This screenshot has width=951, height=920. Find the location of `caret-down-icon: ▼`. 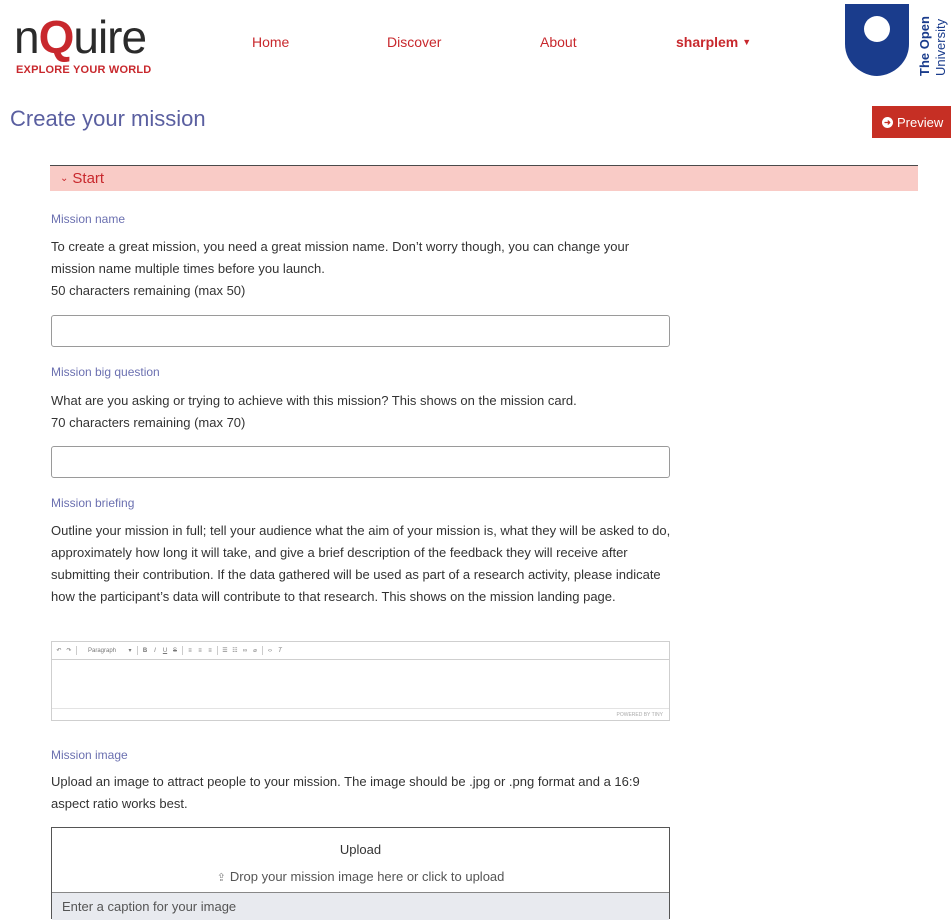

caret-down-icon: ▼ is located at coordinates (747, 42).